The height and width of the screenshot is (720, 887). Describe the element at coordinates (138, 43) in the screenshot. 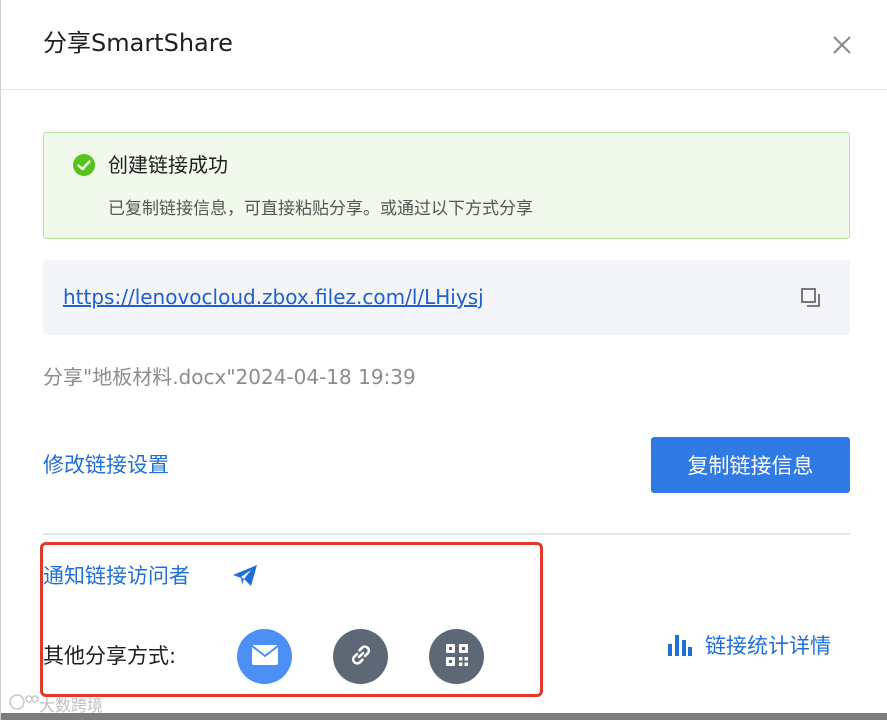

I see `dialog-title: 分享SmartShare` at that location.